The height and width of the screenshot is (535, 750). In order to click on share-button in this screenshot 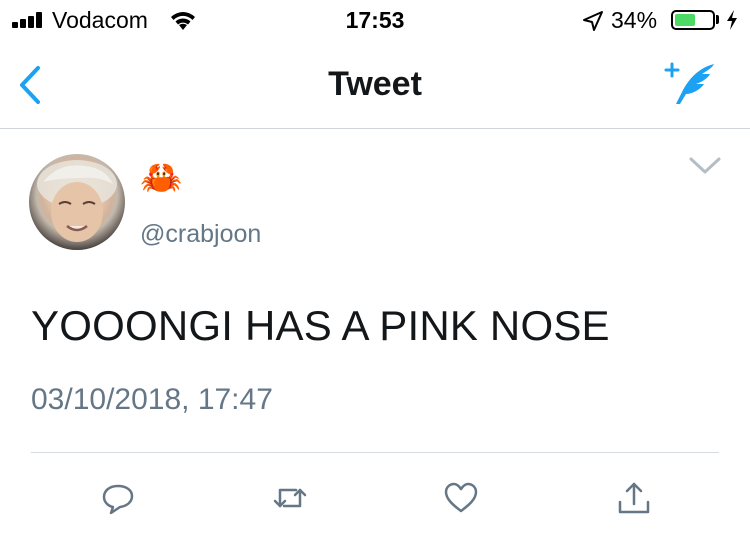, I will do `click(634, 498)`.